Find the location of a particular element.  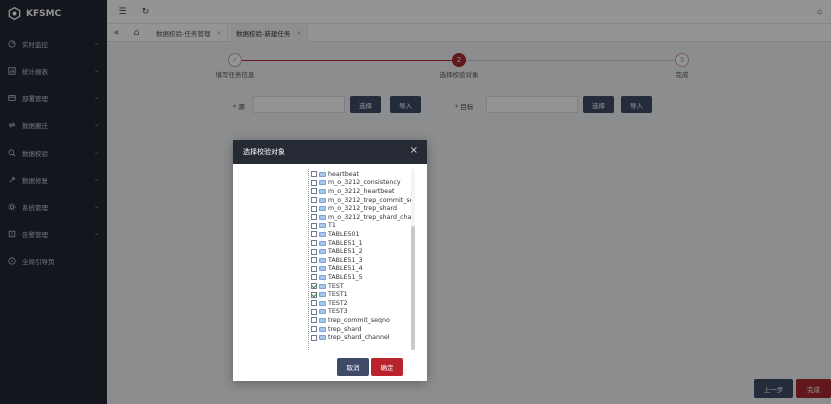

close-icon: × is located at coordinates (414, 151).